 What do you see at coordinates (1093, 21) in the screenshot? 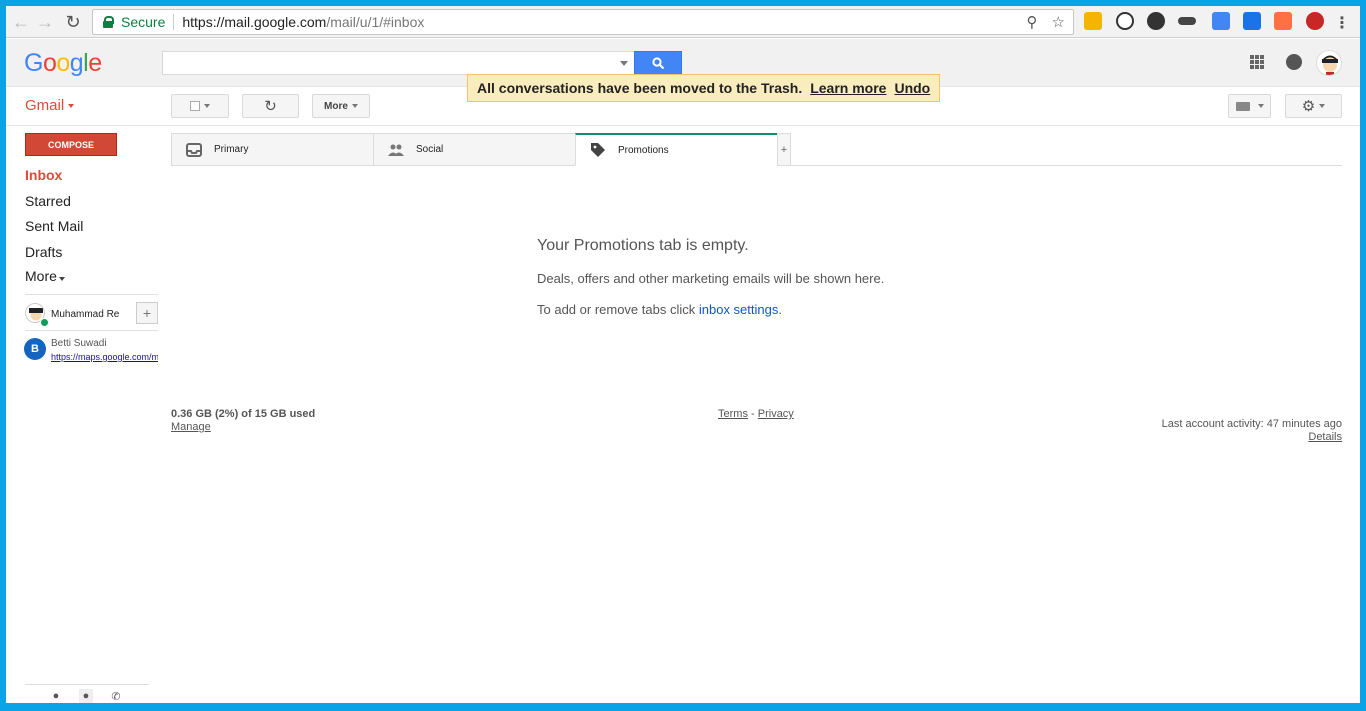
I see `extension-icon` at bounding box center [1093, 21].